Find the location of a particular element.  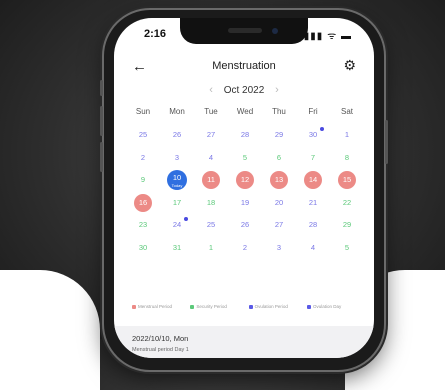

day-number: 7 is located at coordinates (313, 157).